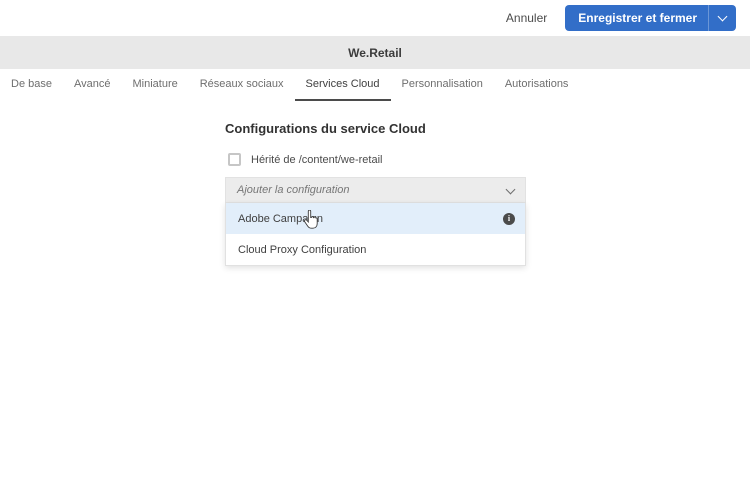 The height and width of the screenshot is (500, 750). I want to click on save-button-label: Enregistrer et fermer, so click(637, 18).